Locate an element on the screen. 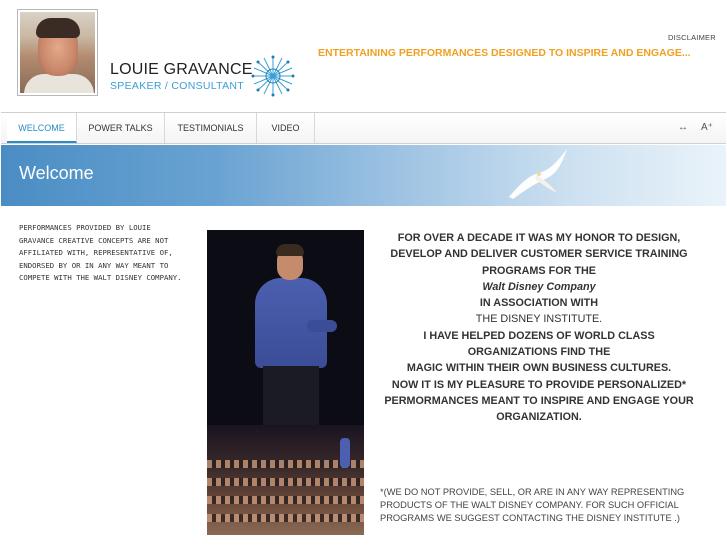  nav-item-welcome: WELCOME is located at coordinates (42, 128).